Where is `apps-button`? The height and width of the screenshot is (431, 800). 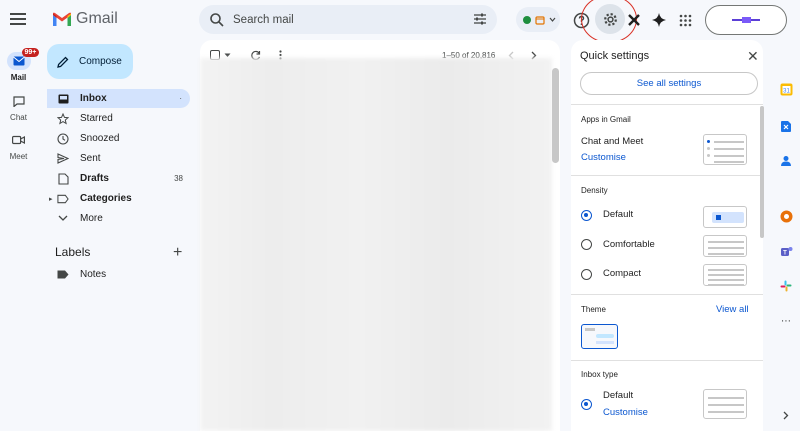 apps-button is located at coordinates (685, 20).